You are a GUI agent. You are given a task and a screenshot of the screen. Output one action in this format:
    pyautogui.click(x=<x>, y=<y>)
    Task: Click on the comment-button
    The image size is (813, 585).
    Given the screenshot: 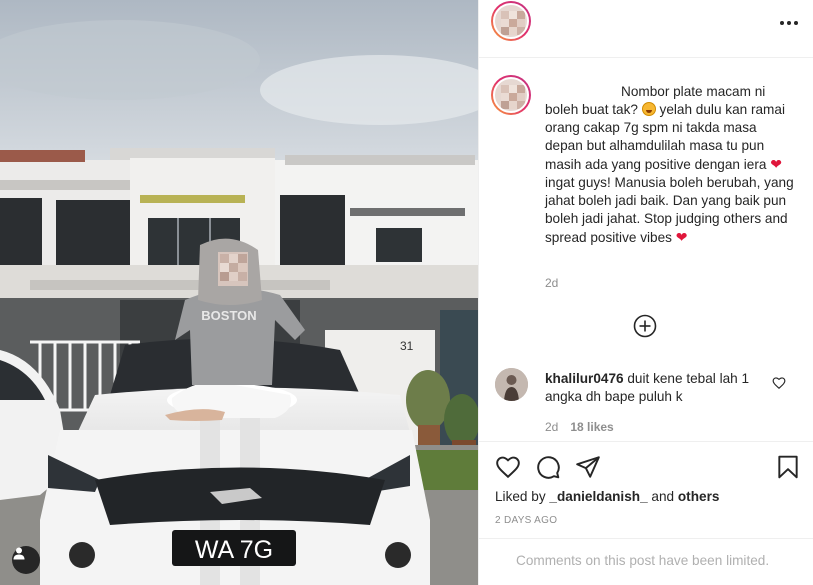 What is the action you would take?
    pyautogui.click(x=548, y=467)
    